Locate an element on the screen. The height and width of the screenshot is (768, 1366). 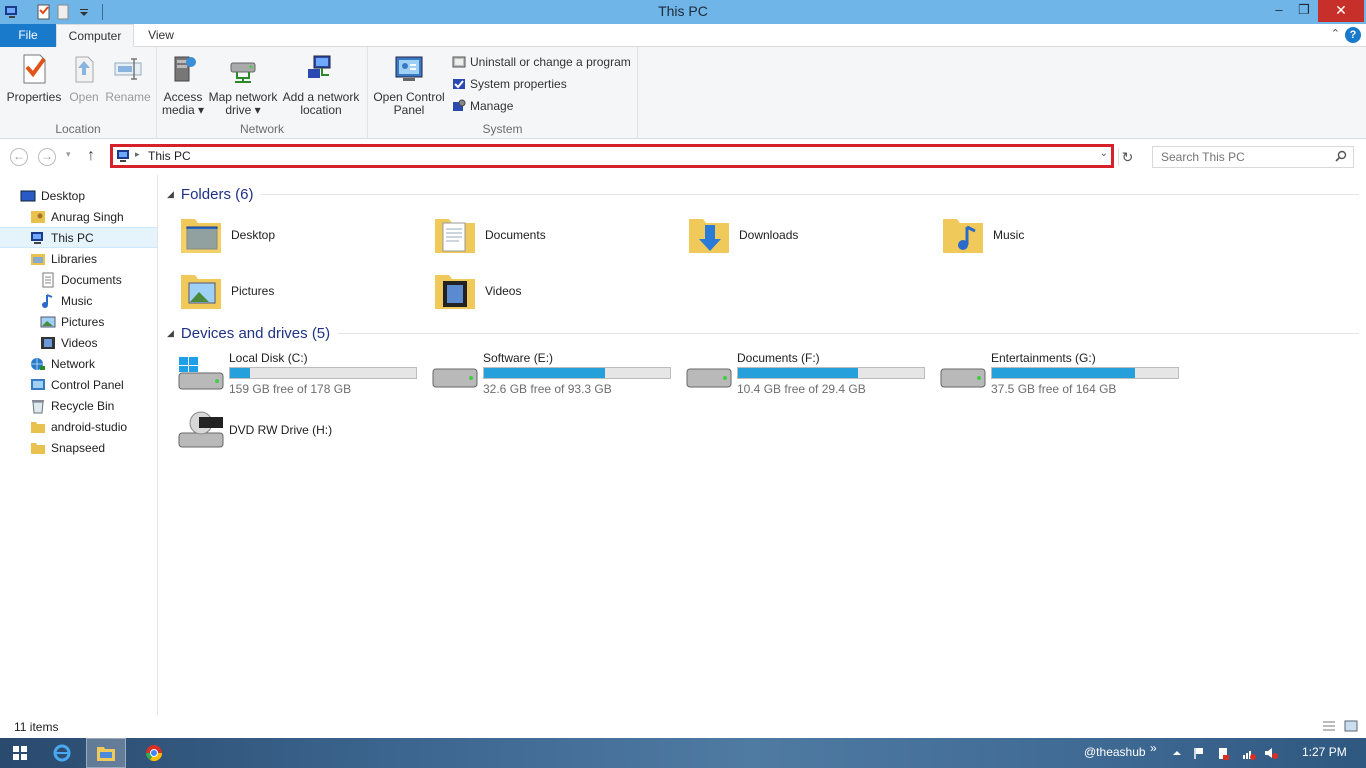
group-label-location: Location is located at coordinates (78, 129).